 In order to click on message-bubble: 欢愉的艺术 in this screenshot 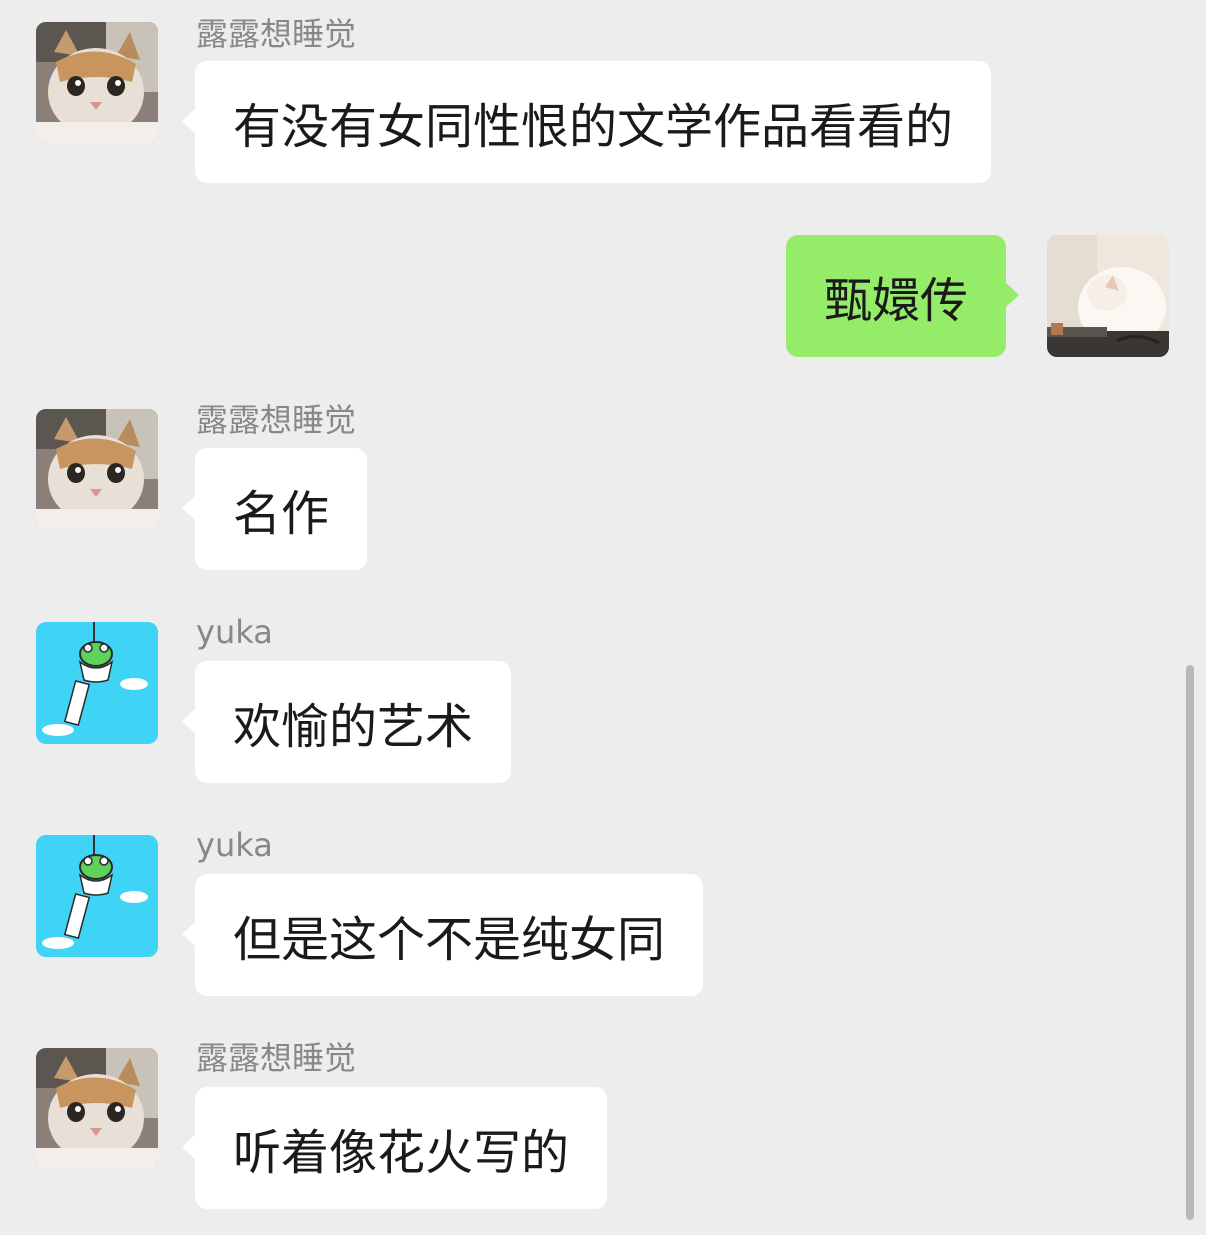, I will do `click(346, 722)`.